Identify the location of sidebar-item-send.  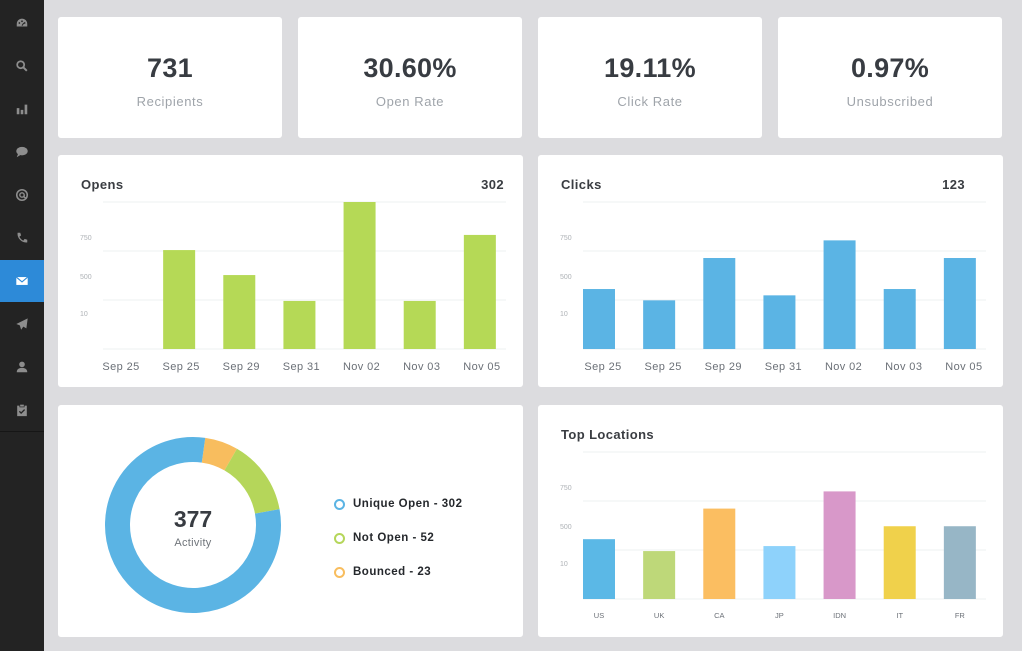
(22, 324).